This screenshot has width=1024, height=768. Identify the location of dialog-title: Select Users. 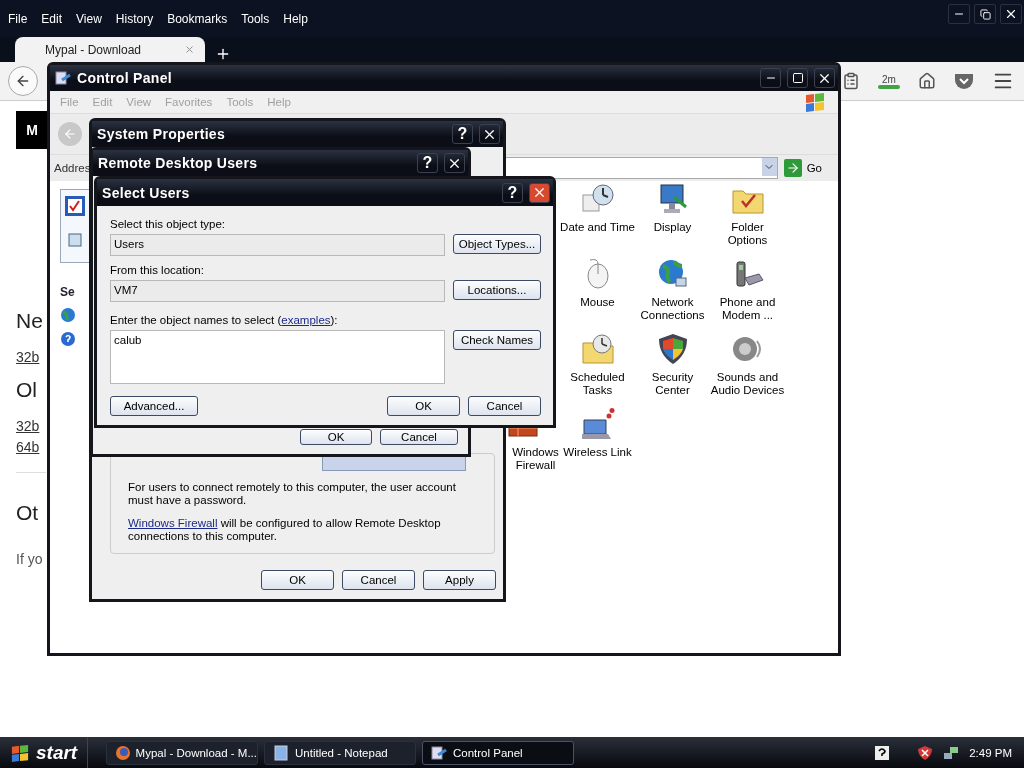
(146, 192).